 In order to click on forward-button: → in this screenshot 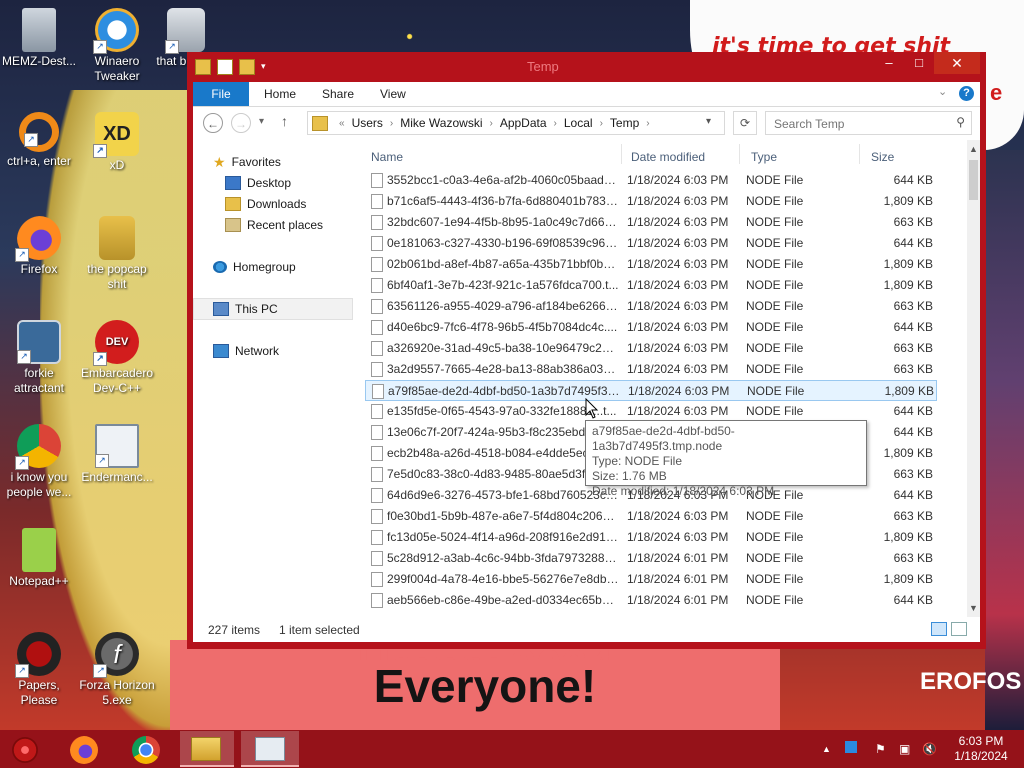, I will do `click(241, 123)`.